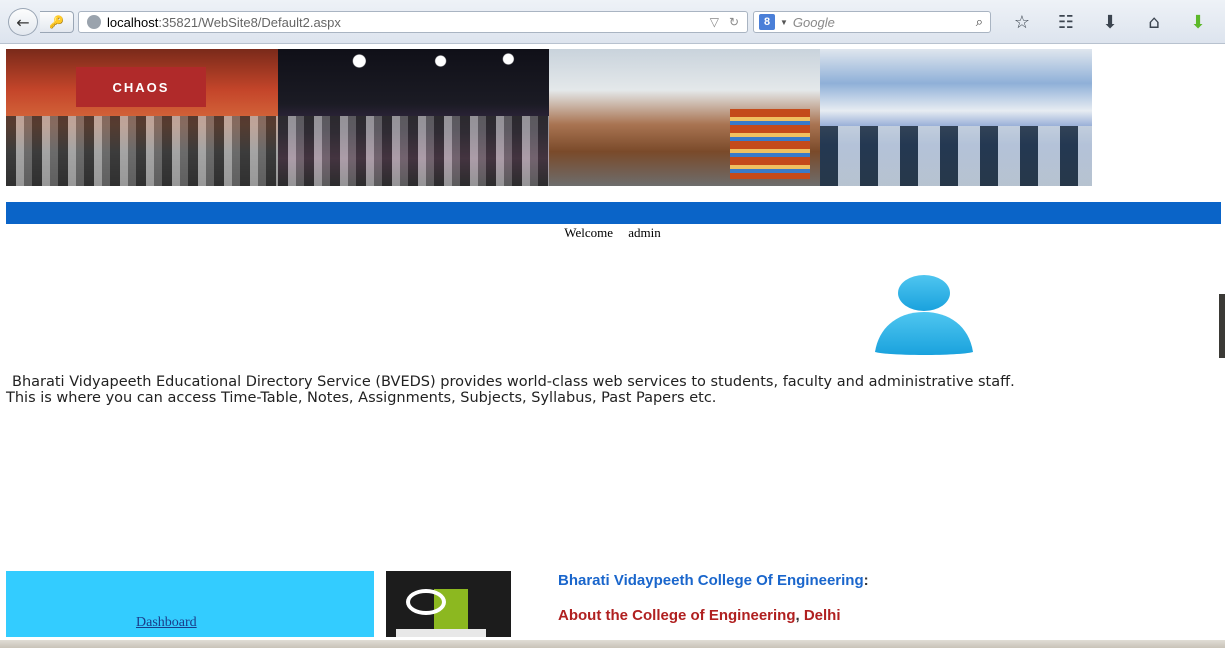  What do you see at coordinates (613, 213) in the screenshot?
I see `nav-bar` at bounding box center [613, 213].